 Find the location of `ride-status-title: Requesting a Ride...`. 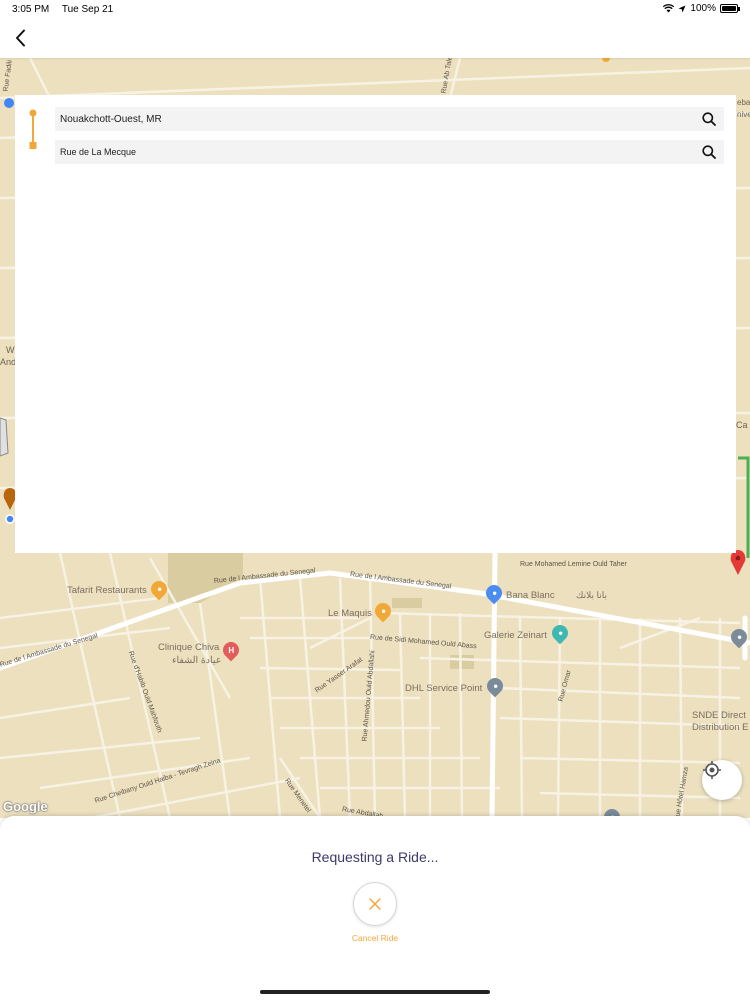

ride-status-title: Requesting a Ride... is located at coordinates (375, 857).